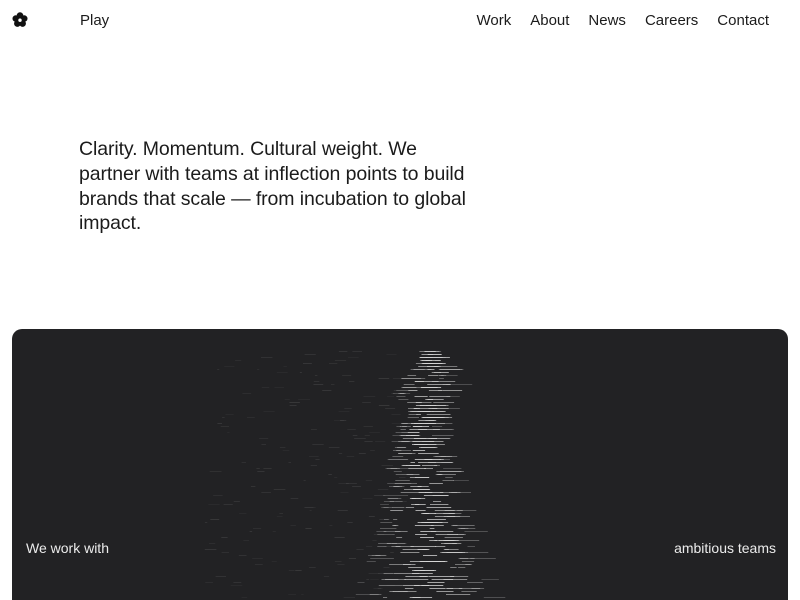 Image resolution: width=800 pixels, height=600 pixels. Describe the element at coordinates (549, 21) in the screenshot. I see `nav-about-link: About` at that location.